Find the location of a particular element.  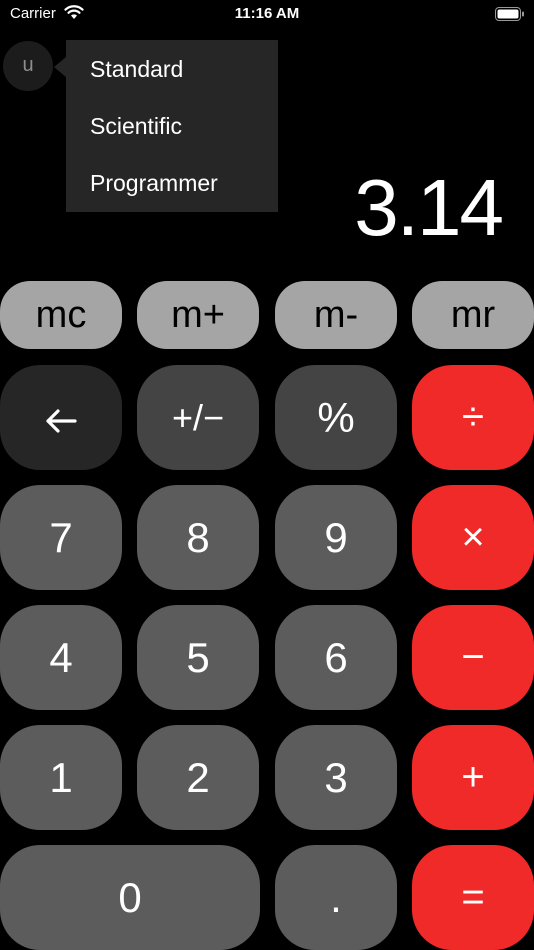

digit-7-button: 7 is located at coordinates (61, 537).